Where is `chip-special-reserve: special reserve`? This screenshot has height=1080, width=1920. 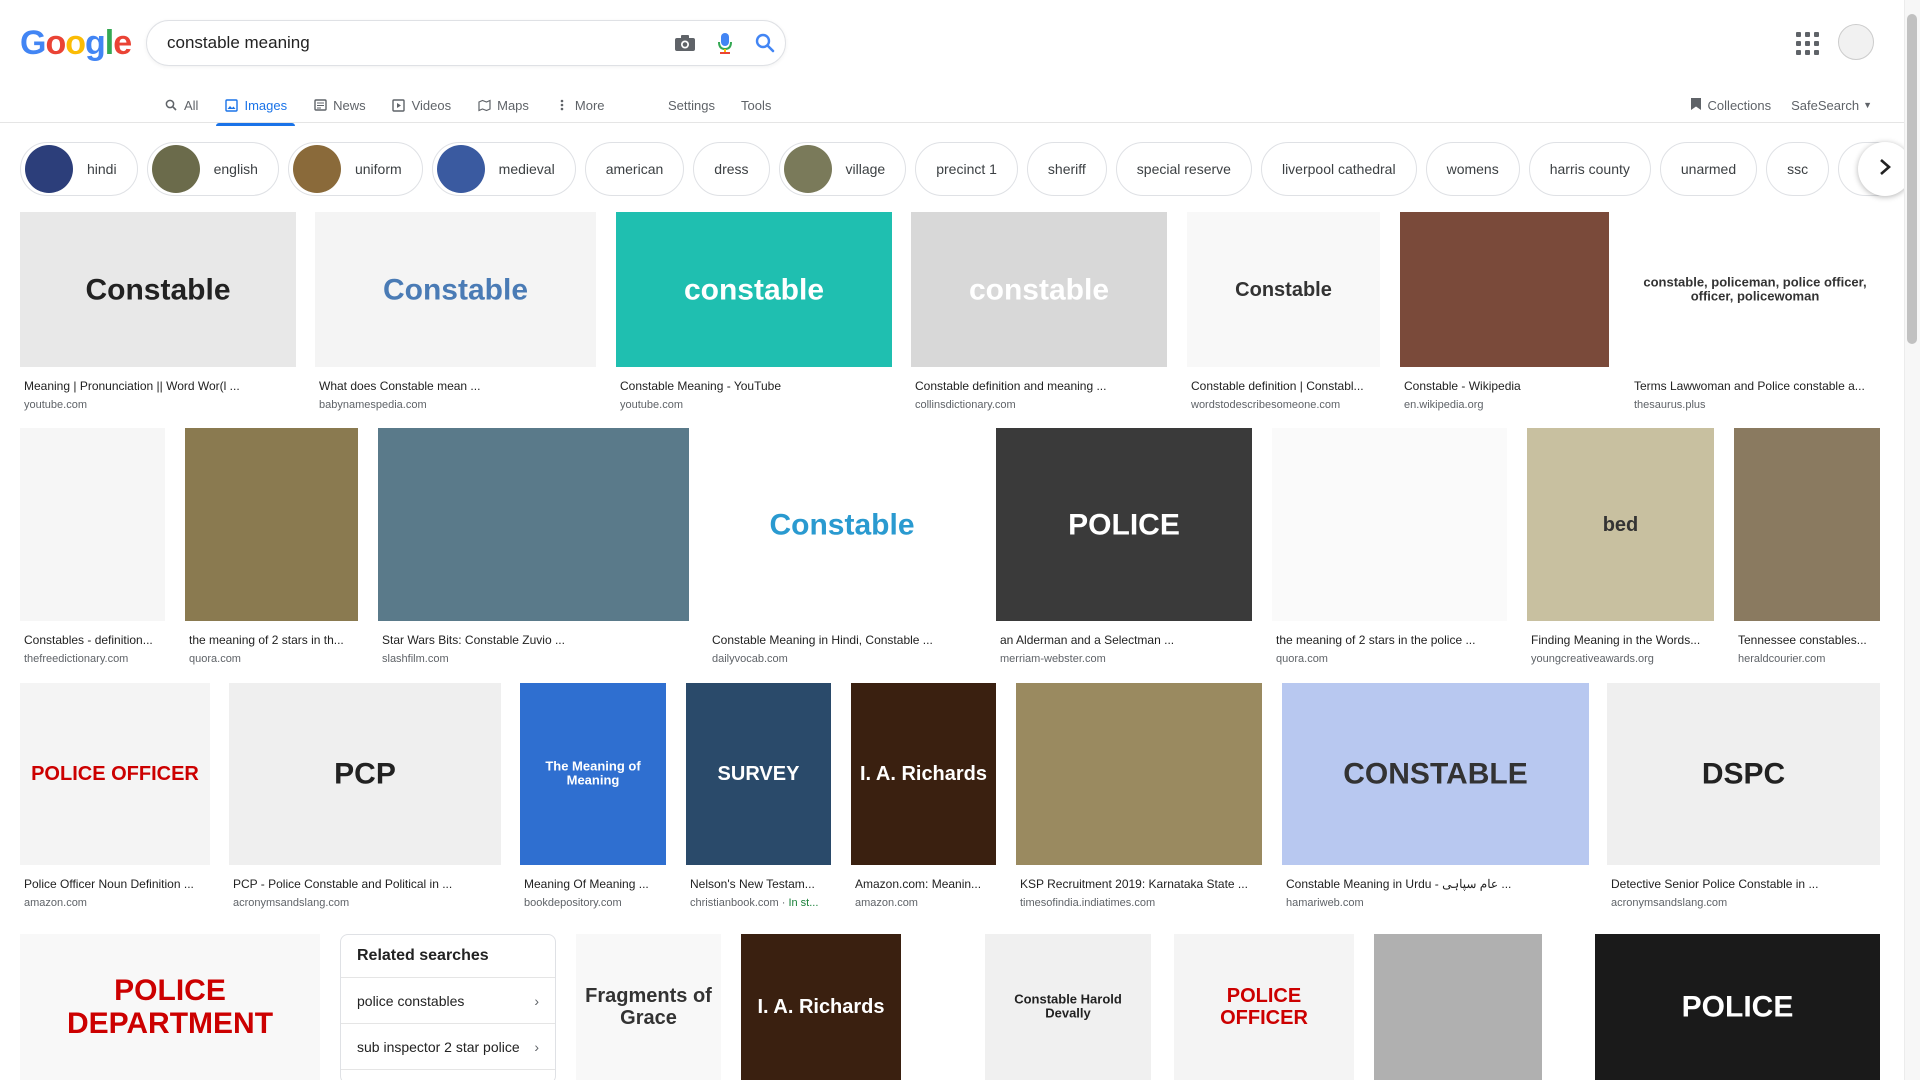
chip-special-reserve: special reserve is located at coordinates (1183, 169).